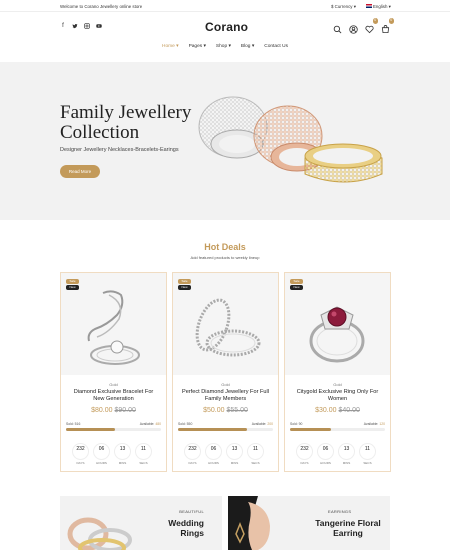  What do you see at coordinates (214, 410) in the screenshot?
I see `product-price: $50.00` at bounding box center [214, 410].